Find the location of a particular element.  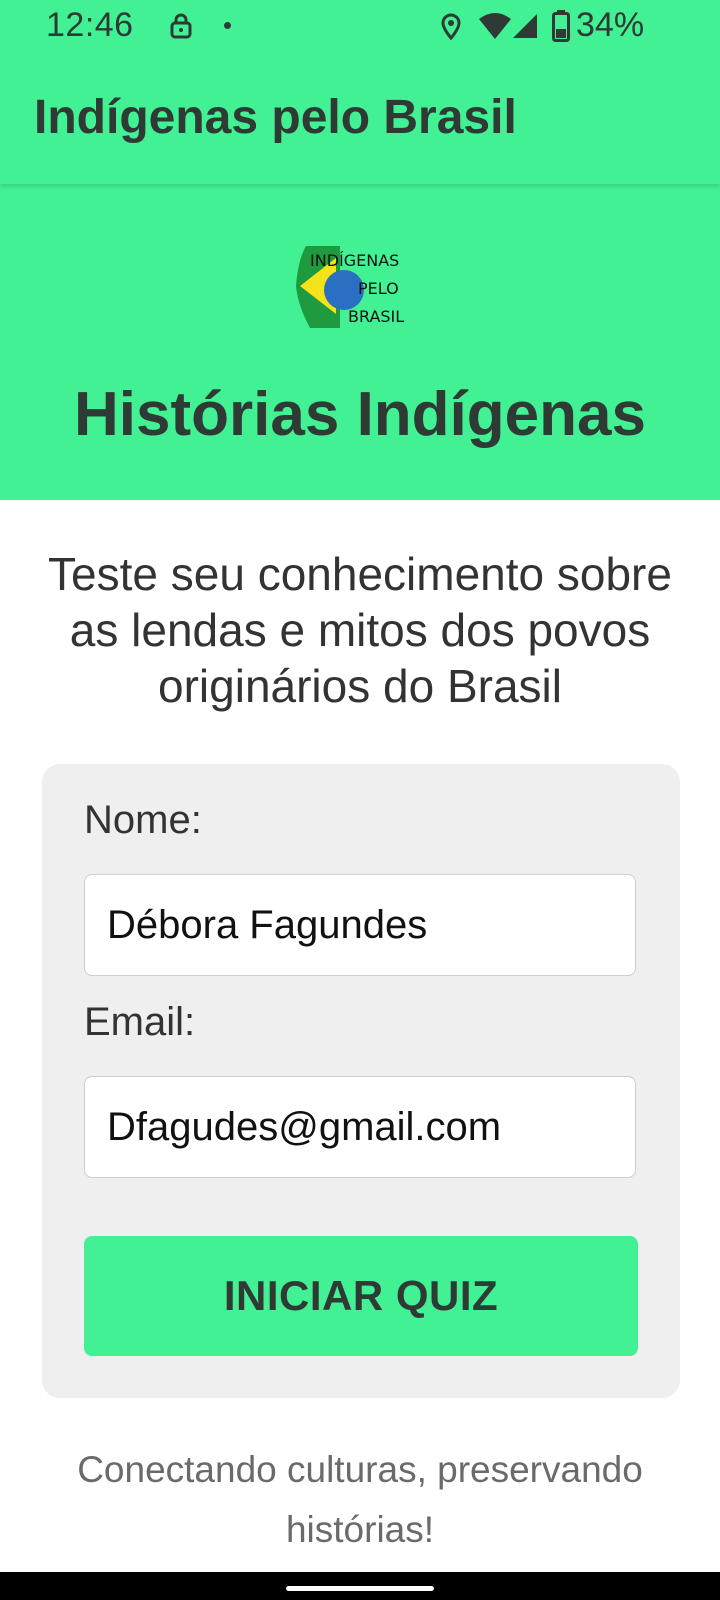

hero-title: Histórias Indígenas is located at coordinates (360, 414).